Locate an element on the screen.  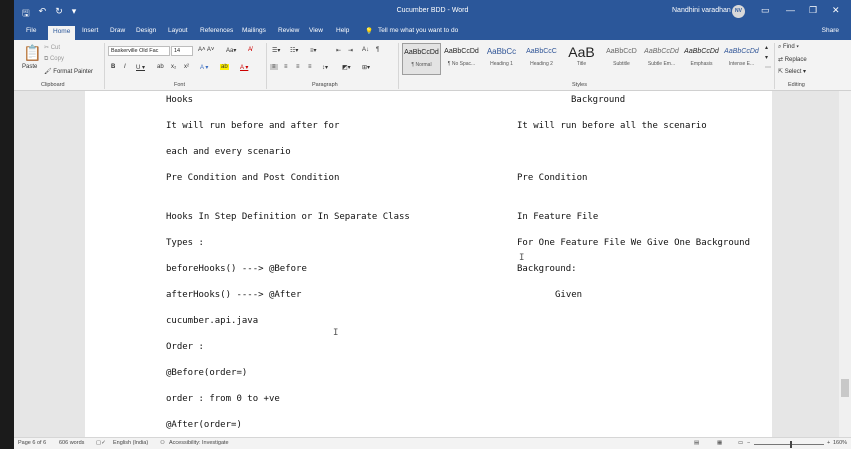
replace-button: ⇄ Replace is located at coordinates (792, 59).